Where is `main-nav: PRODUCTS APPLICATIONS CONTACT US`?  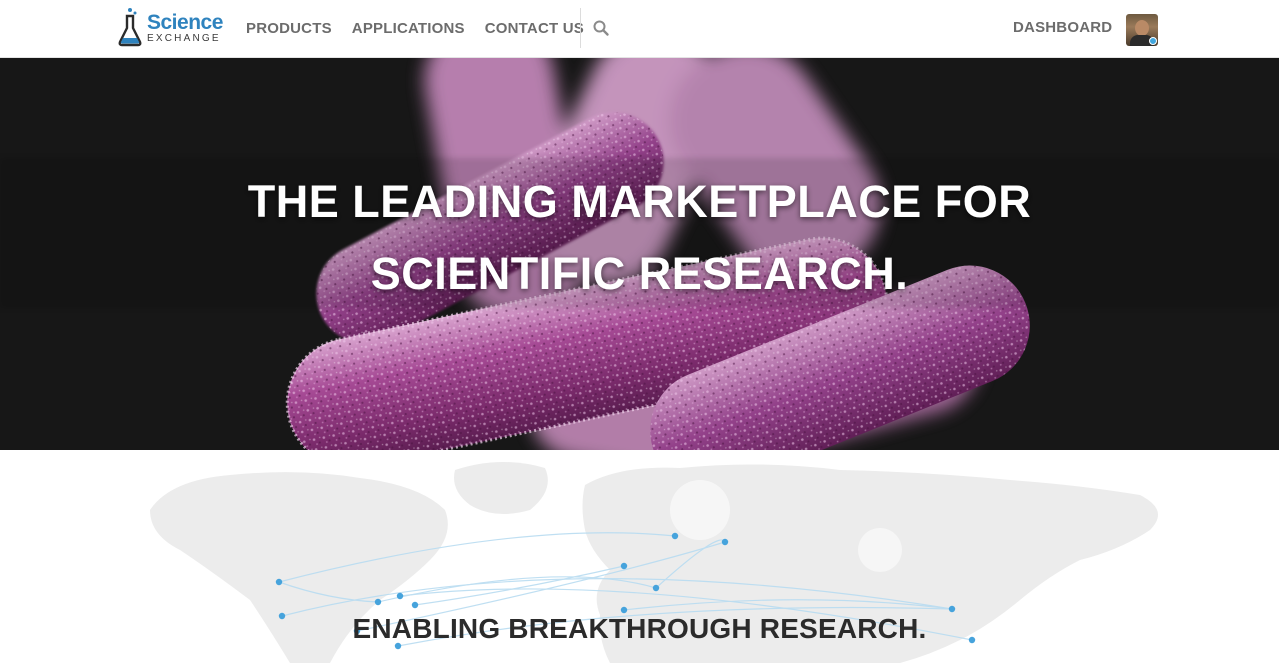
main-nav: PRODUCTS APPLICATIONS CONTACT US is located at coordinates (425, 28).